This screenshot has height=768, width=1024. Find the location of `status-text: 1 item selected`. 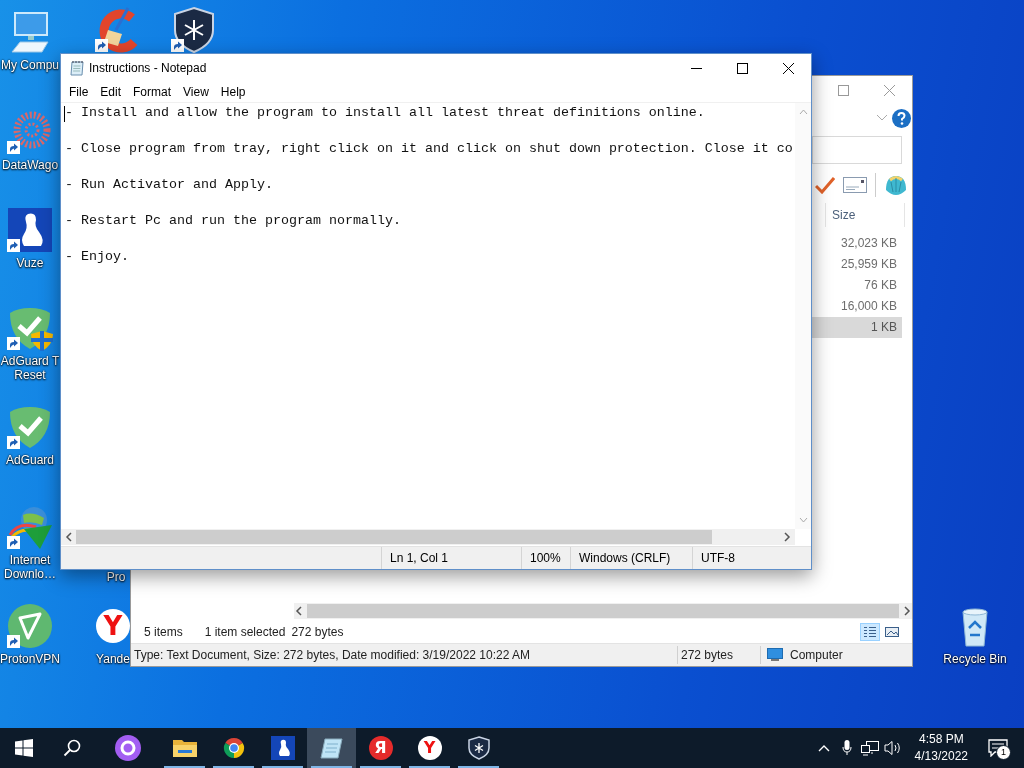

status-text: 1 item selected is located at coordinates (245, 632).